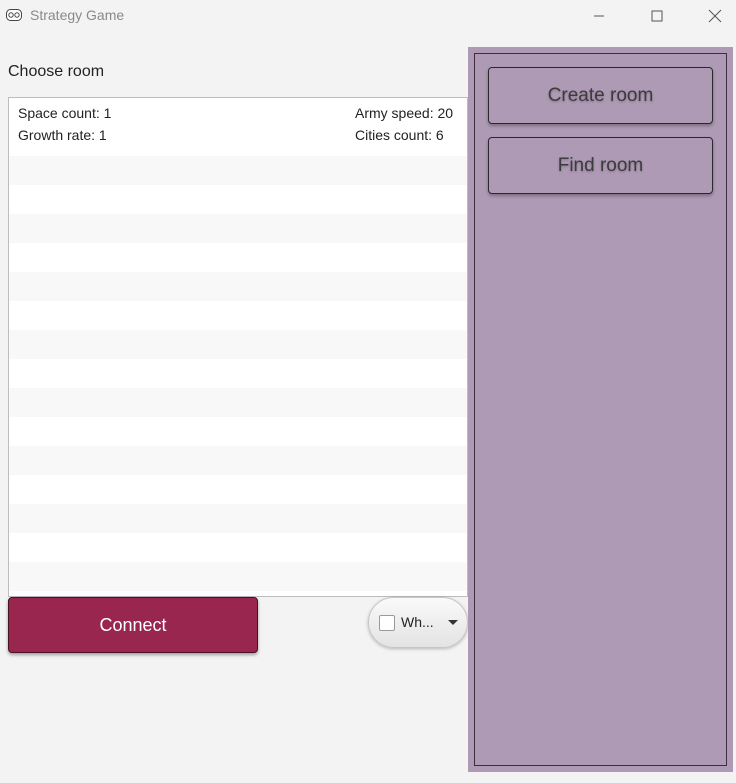 This screenshot has height=783, width=736. Describe the element at coordinates (399, 135) in the screenshot. I see `cities-count-value: Cities count: 6` at that location.